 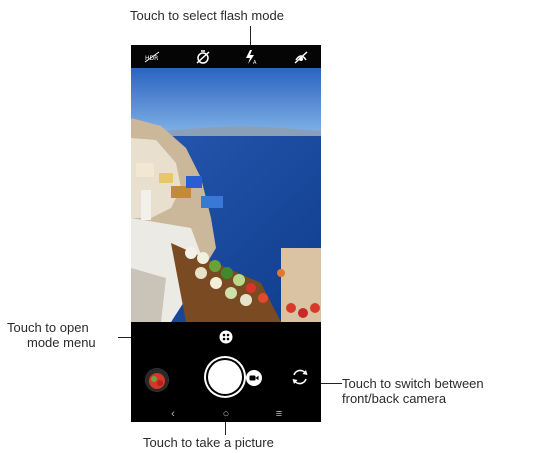 I want to click on system-nav-bar: ‹ ○ ≡, so click(x=226, y=414).